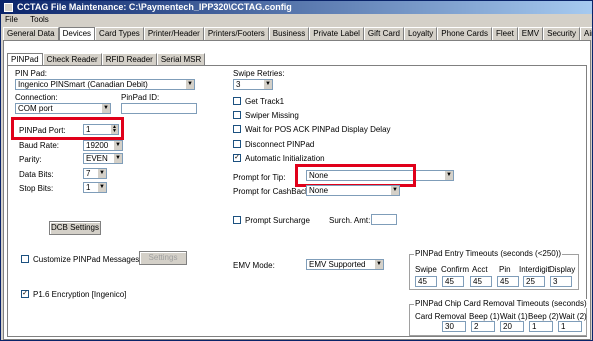  I want to click on timeout-header-display: Display, so click(562, 269).